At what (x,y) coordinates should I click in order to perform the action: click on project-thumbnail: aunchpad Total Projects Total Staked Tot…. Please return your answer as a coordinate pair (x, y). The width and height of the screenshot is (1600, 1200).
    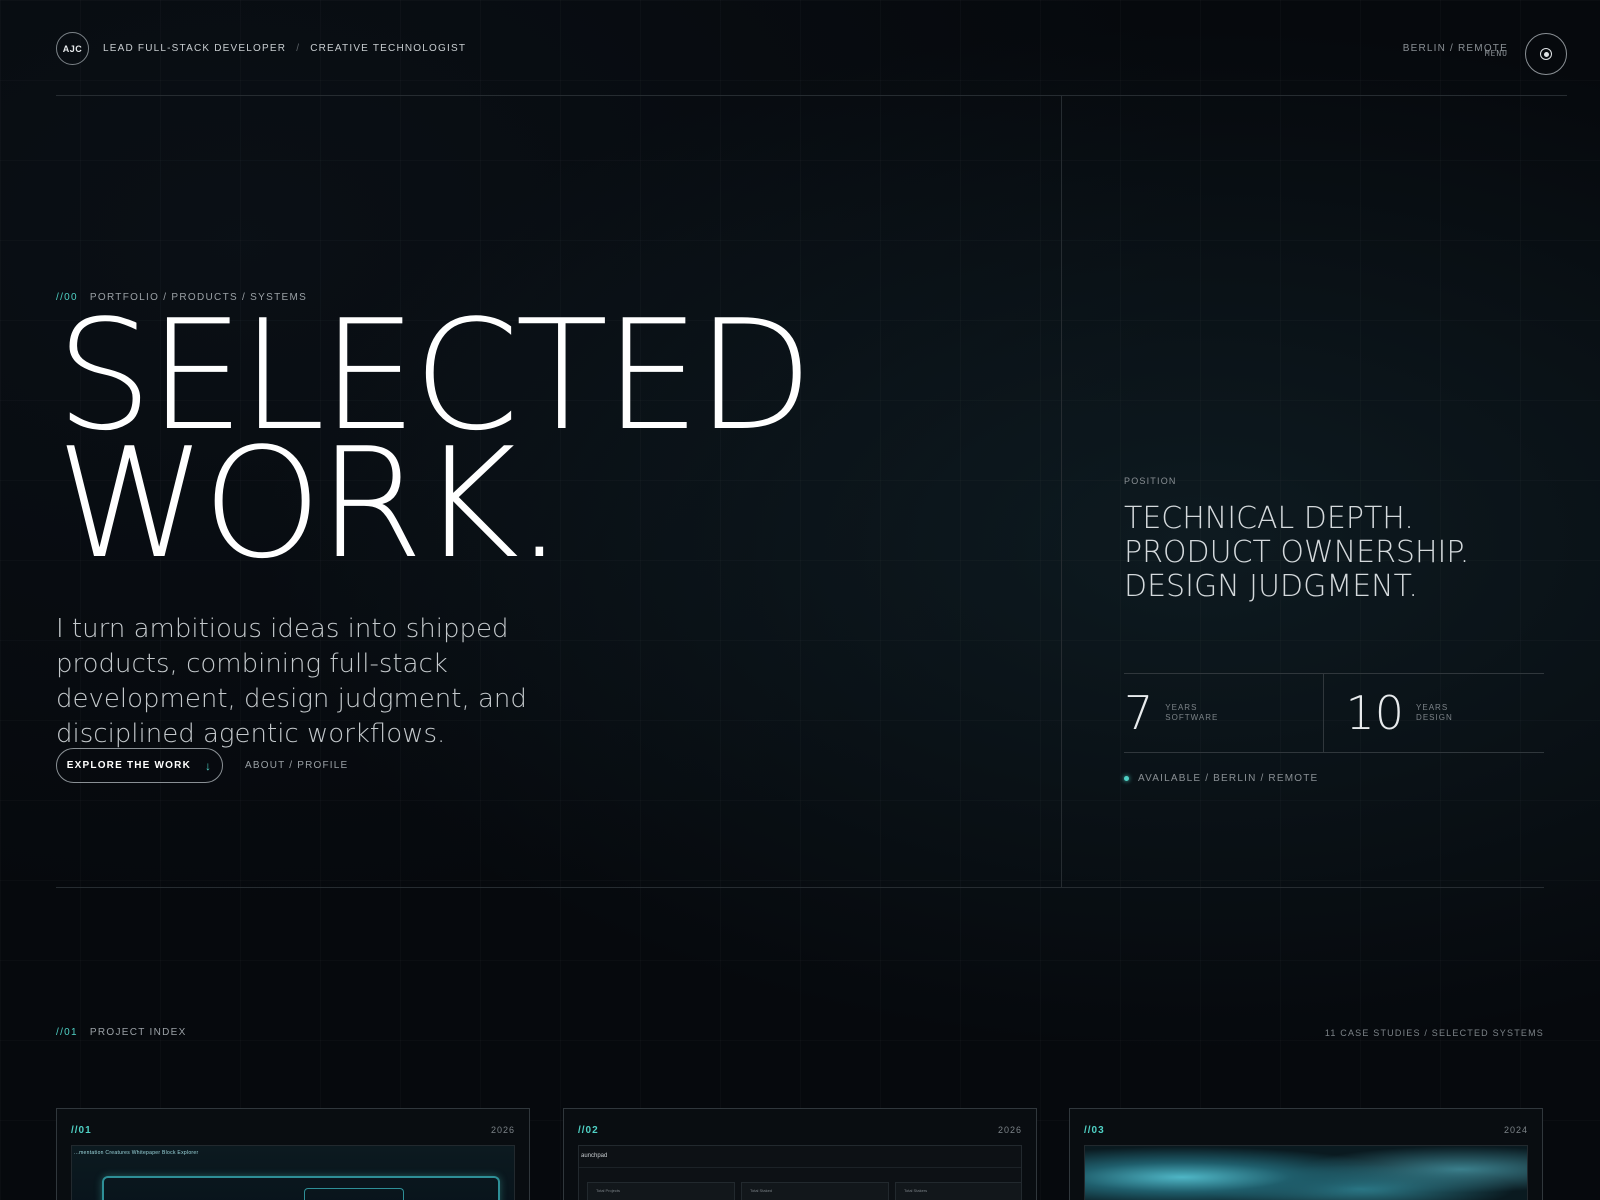
    Looking at the image, I should click on (800, 1172).